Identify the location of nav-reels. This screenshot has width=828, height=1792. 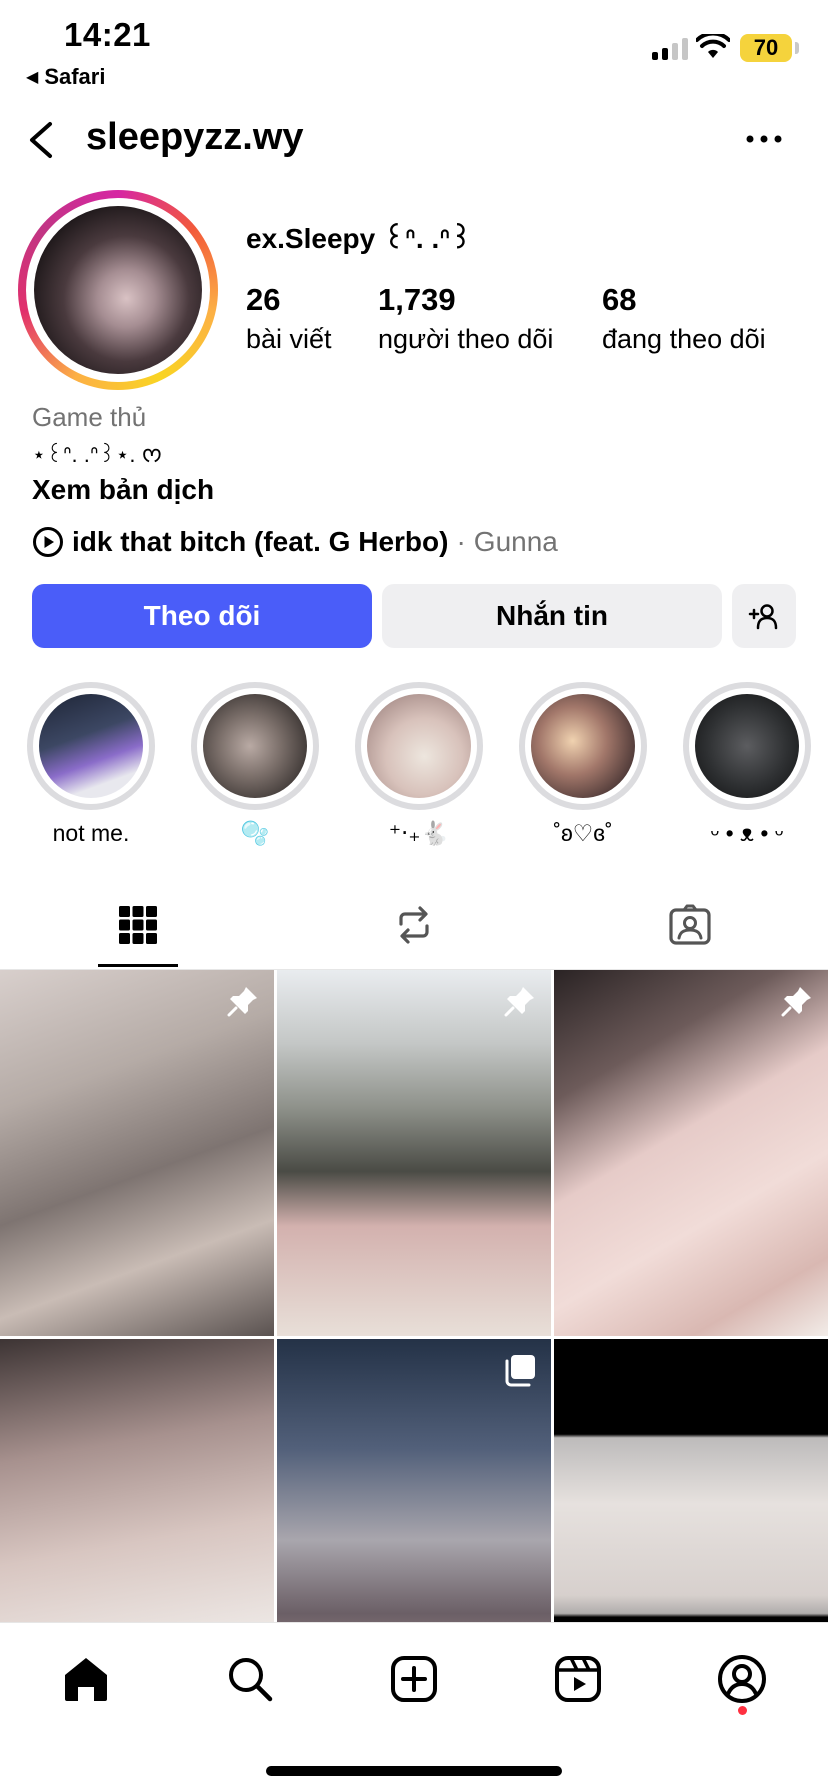
(578, 1679).